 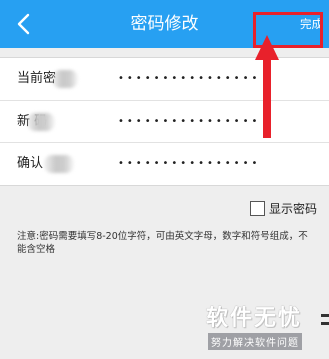 What do you see at coordinates (254, 318) in the screenshot?
I see `watermark-main-text: 软件无忧` at bounding box center [254, 318].